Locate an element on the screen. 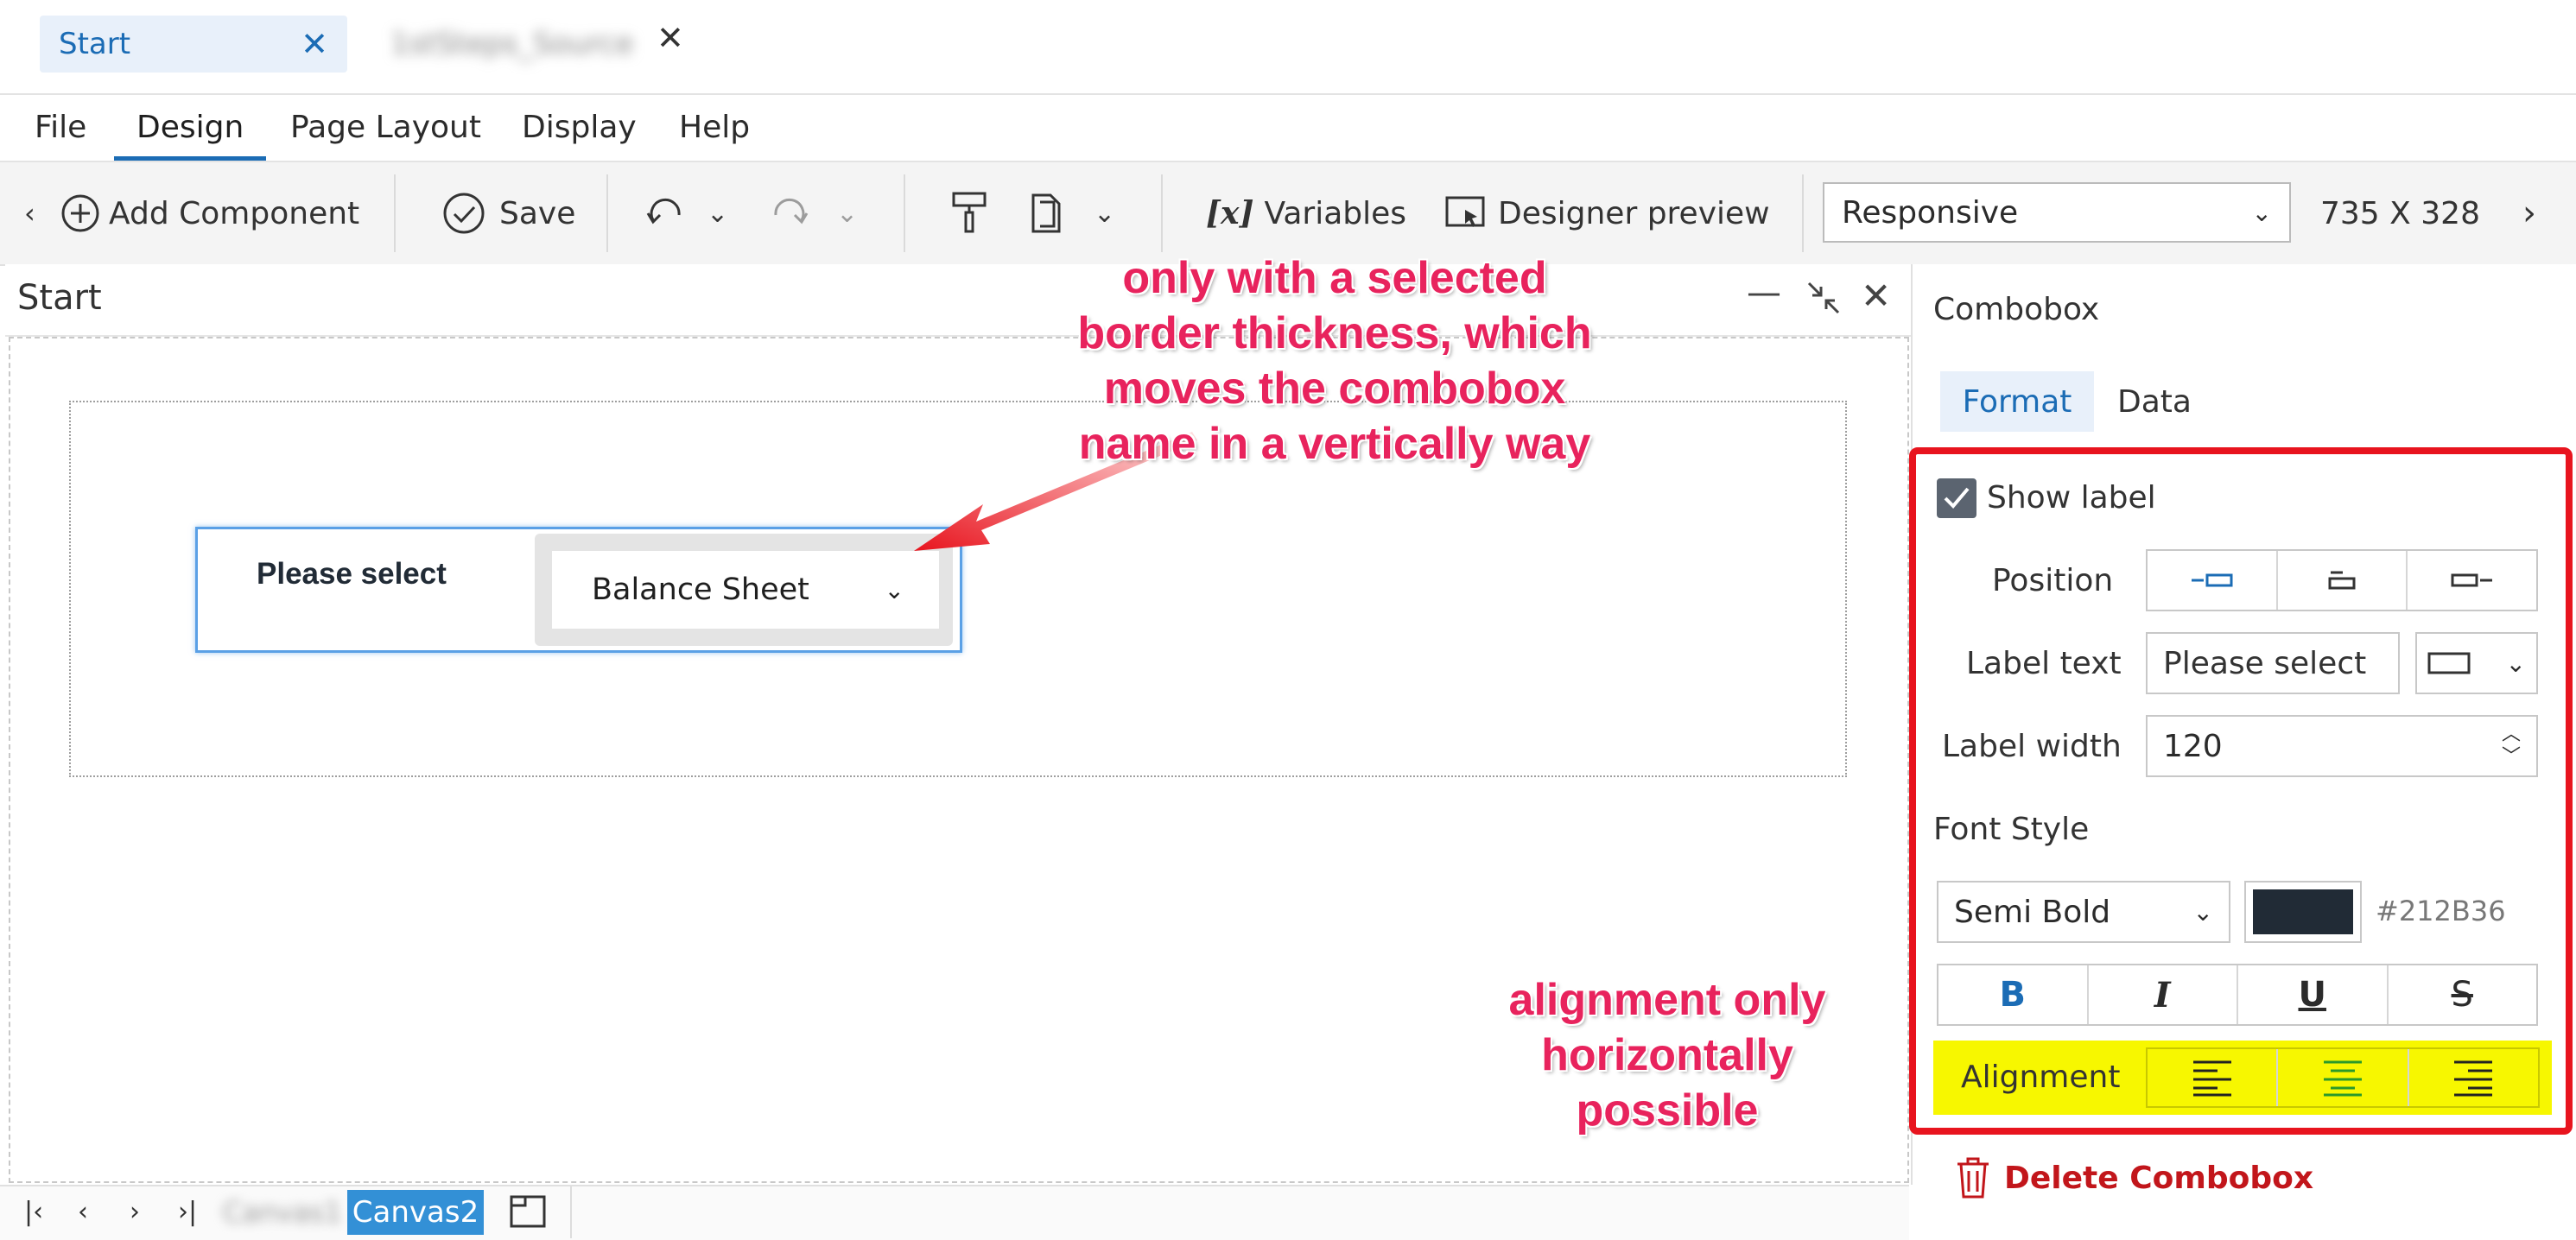  variables-button: [x] Variables is located at coordinates (1306, 213).